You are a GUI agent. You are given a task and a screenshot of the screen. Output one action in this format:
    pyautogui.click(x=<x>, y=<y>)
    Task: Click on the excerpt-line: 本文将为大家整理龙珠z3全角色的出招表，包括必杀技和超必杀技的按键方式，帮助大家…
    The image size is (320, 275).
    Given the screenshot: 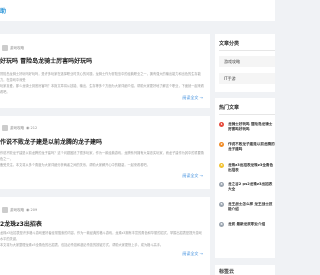 What is the action you would take?
    pyautogui.click(x=82, y=245)
    